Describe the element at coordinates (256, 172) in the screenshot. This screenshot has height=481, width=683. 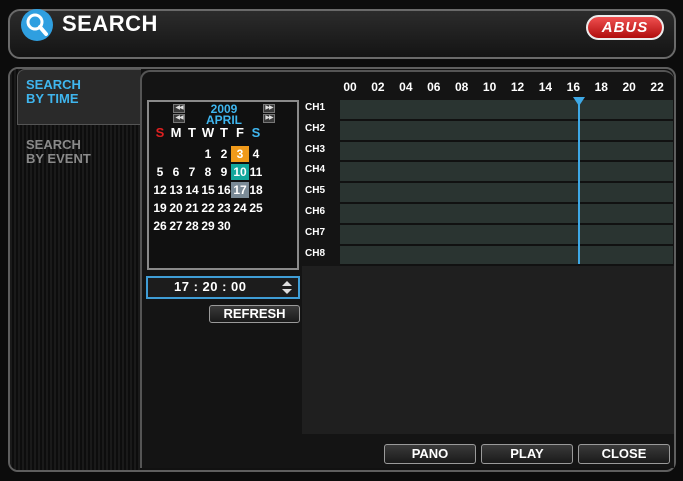
I see `calendar-day: 11` at that location.